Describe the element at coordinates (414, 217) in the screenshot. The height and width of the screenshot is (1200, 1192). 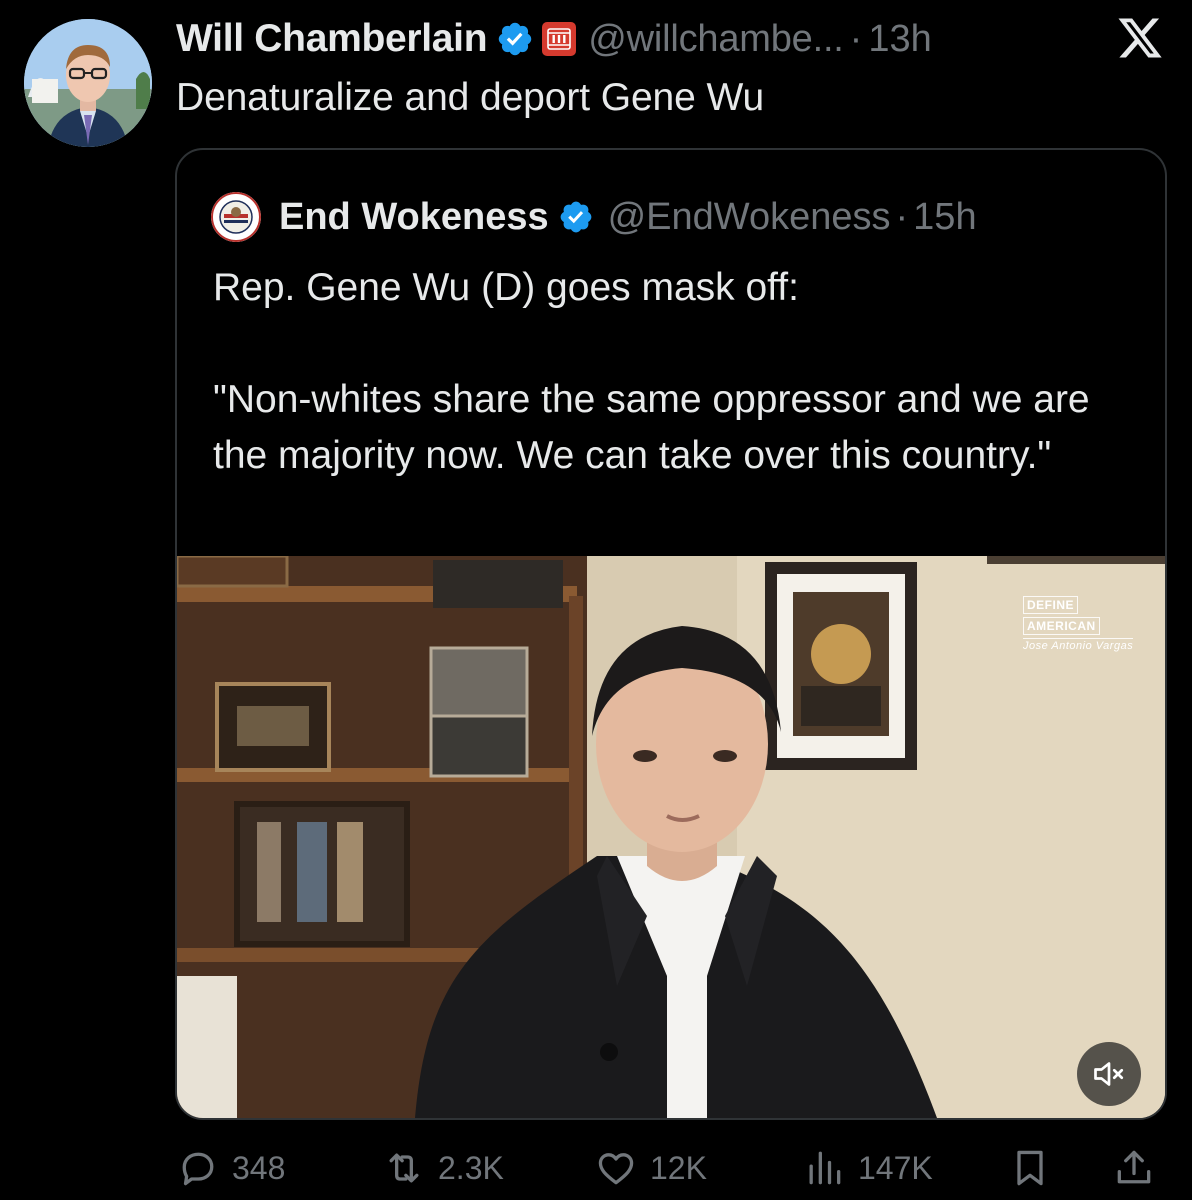
I see `quoted-author-name: End Wokeness` at that location.